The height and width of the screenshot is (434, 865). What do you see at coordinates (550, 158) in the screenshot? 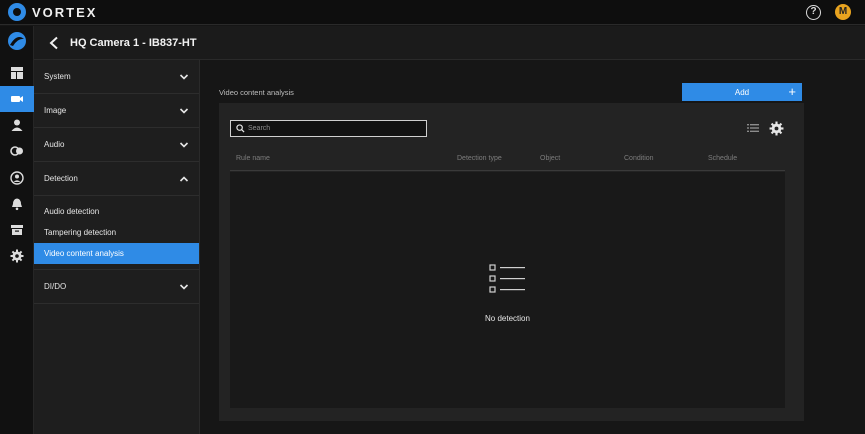
I see `column-header-object: Object` at bounding box center [550, 158].